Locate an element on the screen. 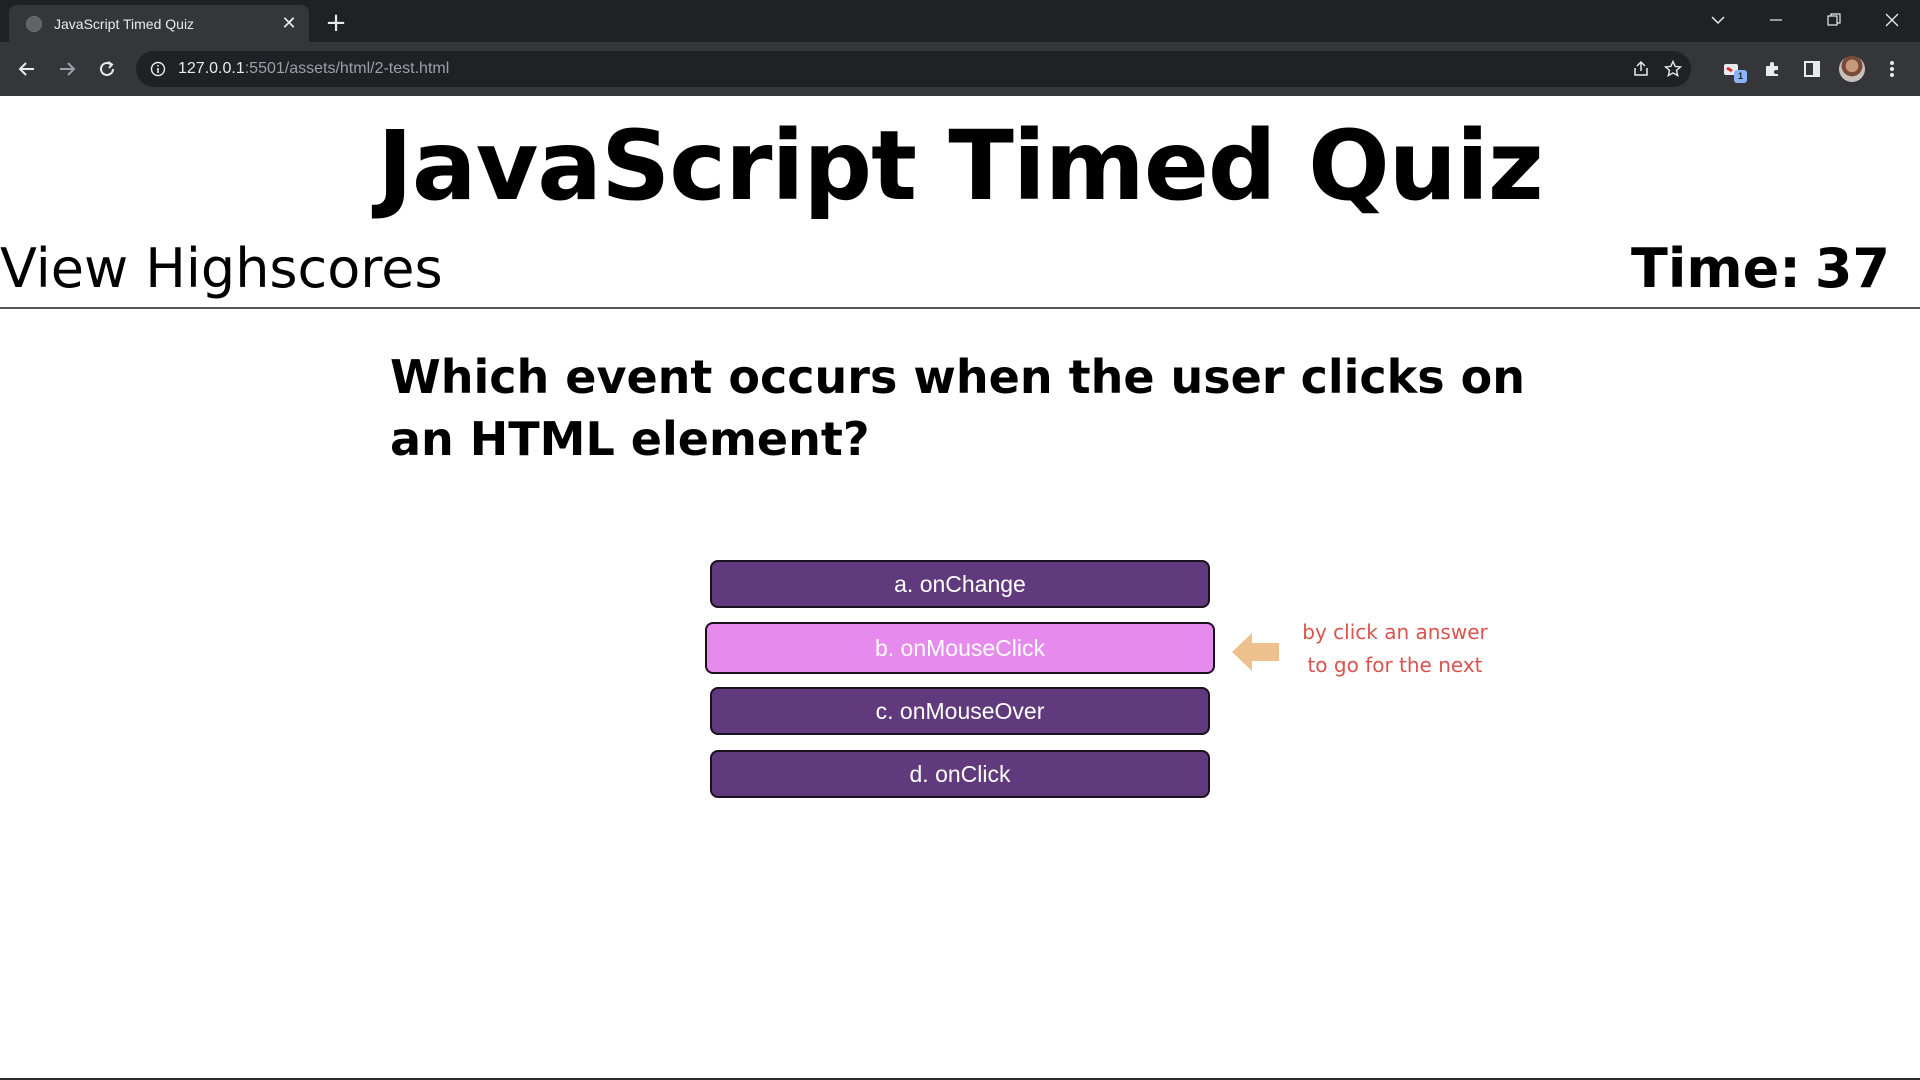 This screenshot has width=1920, height=1080. tab-strip: JavaScript Timed Quiz ✕ + is located at coordinates (960, 21).